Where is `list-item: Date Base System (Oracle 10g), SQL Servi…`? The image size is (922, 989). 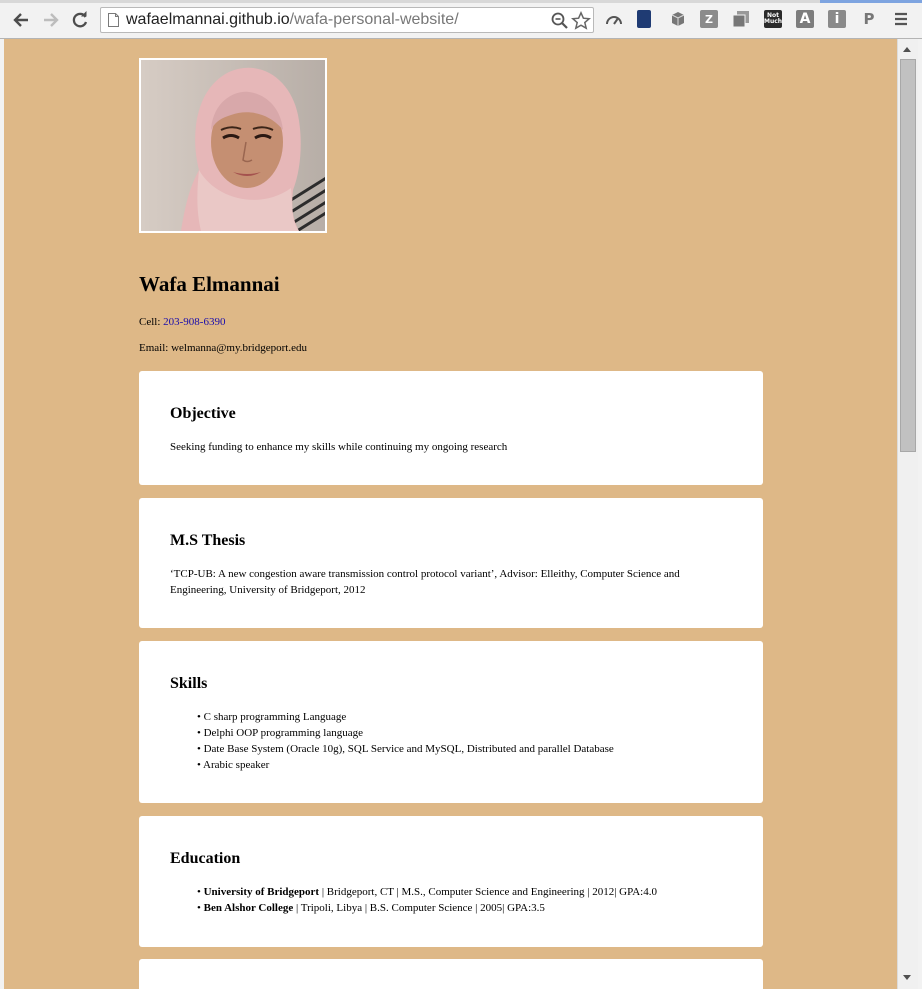 list-item: Date Base System (Oracle 10g), SQL Servi… is located at coordinates (470, 749).